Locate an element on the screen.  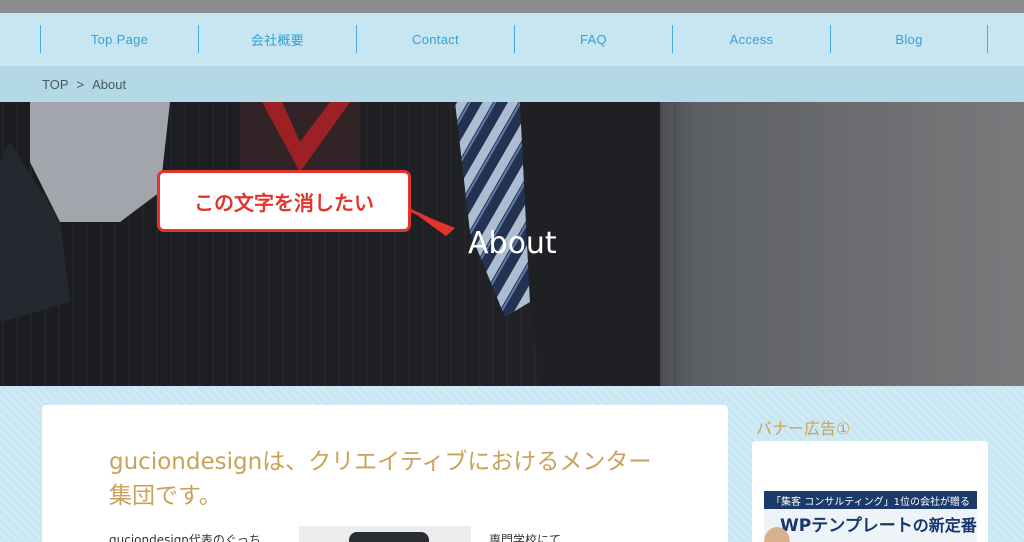
nav-item-contact: Contact is located at coordinates (435, 39).